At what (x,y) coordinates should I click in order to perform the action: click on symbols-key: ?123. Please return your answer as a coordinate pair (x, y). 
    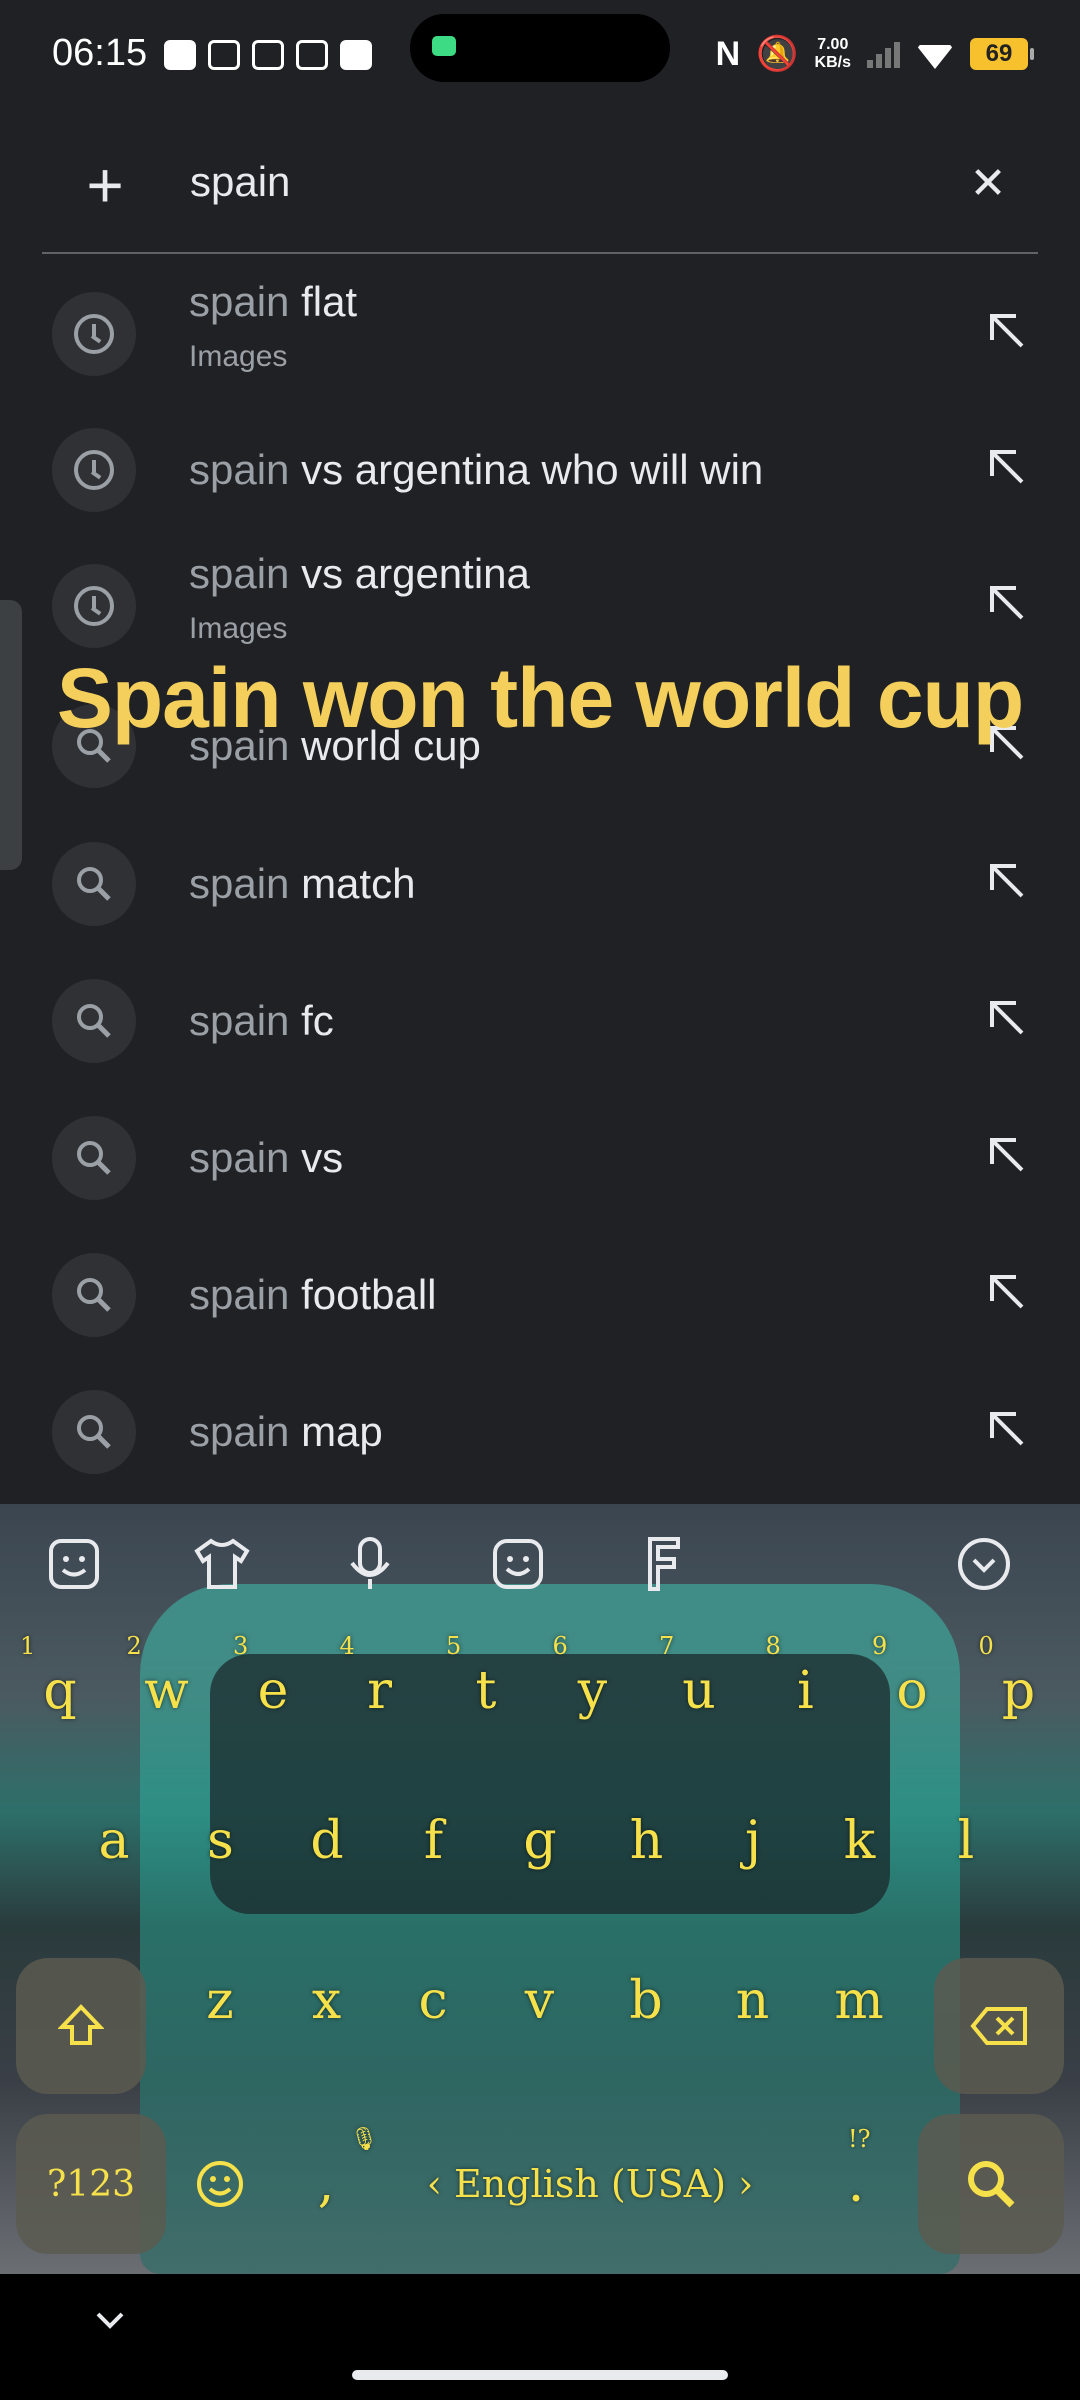
    Looking at the image, I should click on (91, 2184).